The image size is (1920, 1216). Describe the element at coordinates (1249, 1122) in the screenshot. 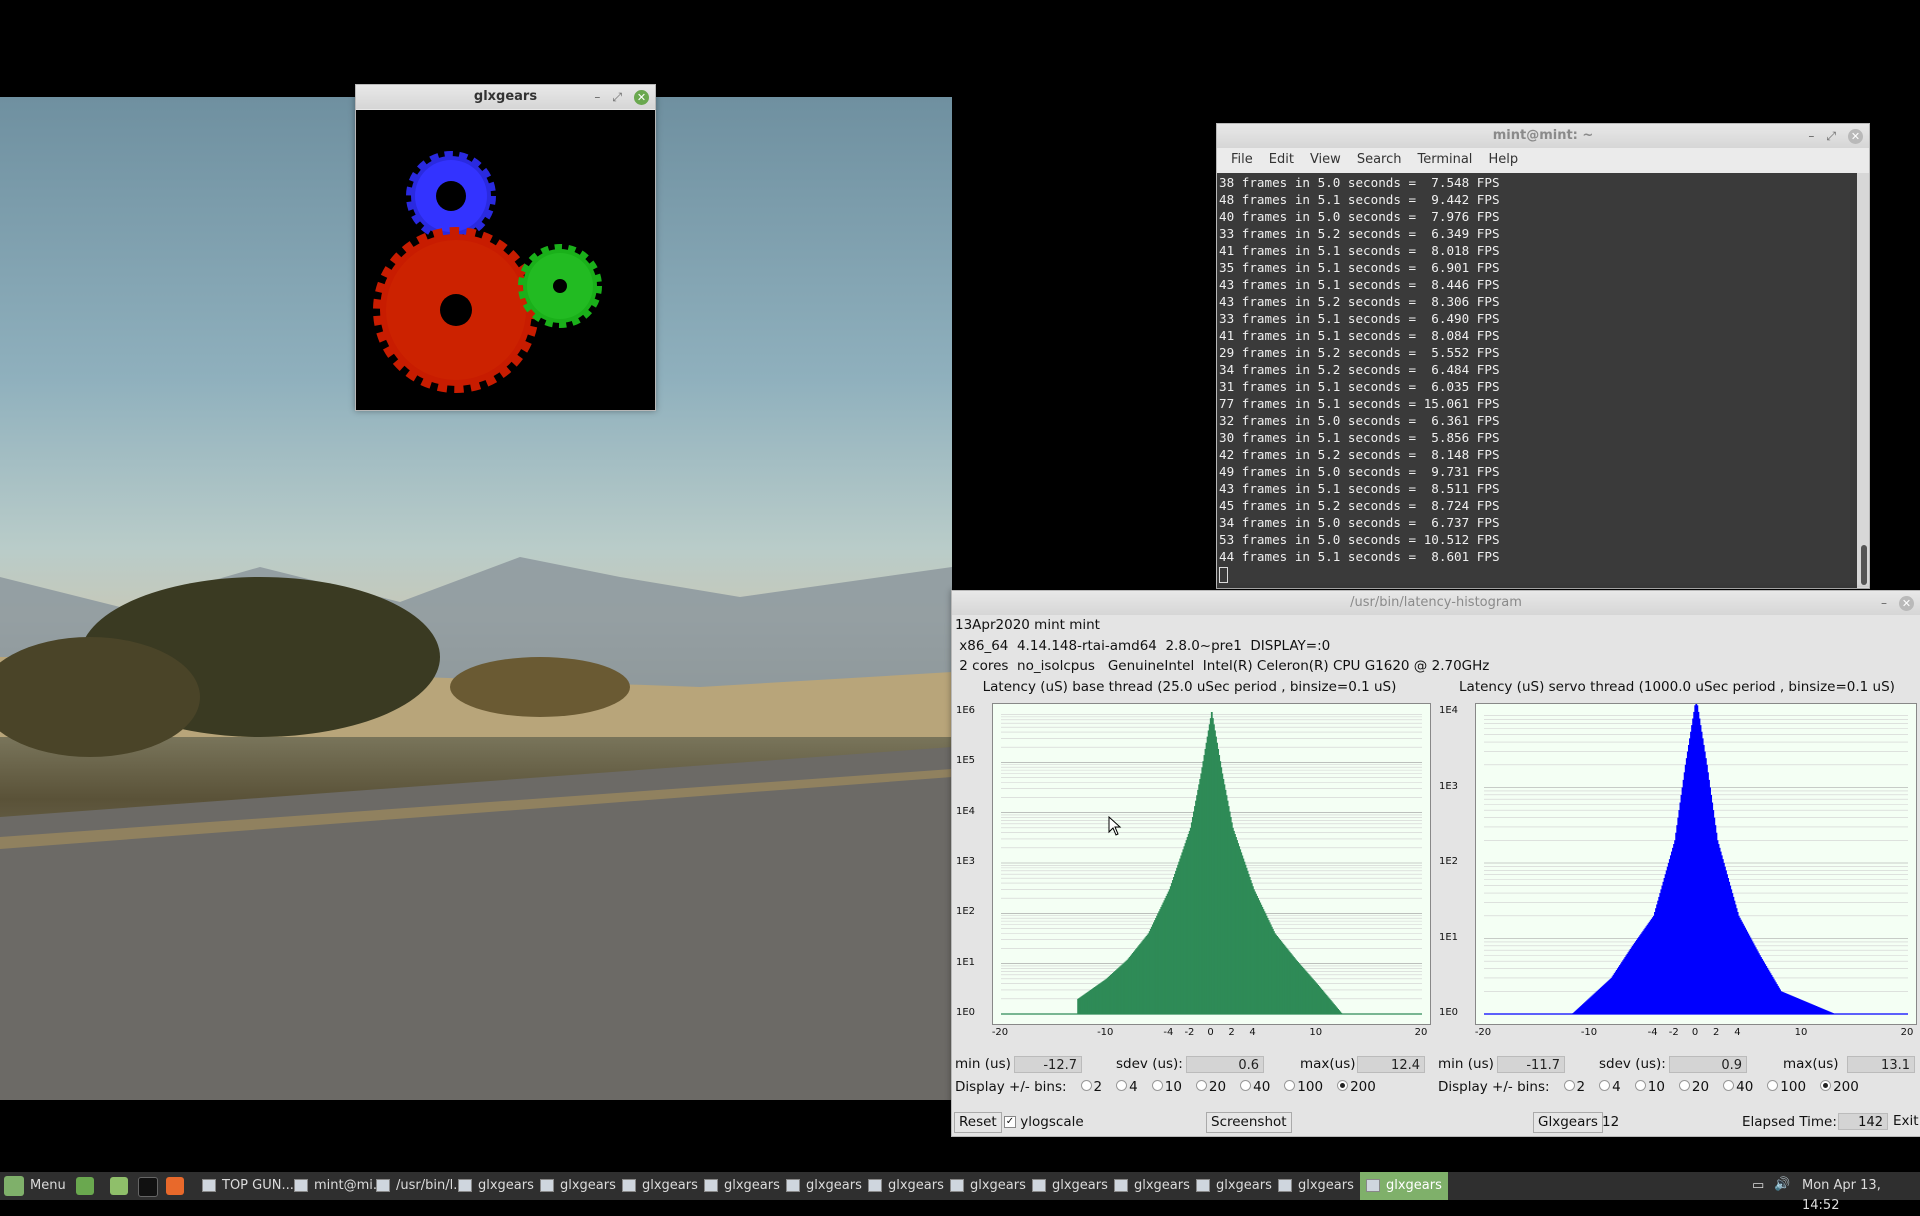

I see `screenshot-button: Screenshot` at that location.